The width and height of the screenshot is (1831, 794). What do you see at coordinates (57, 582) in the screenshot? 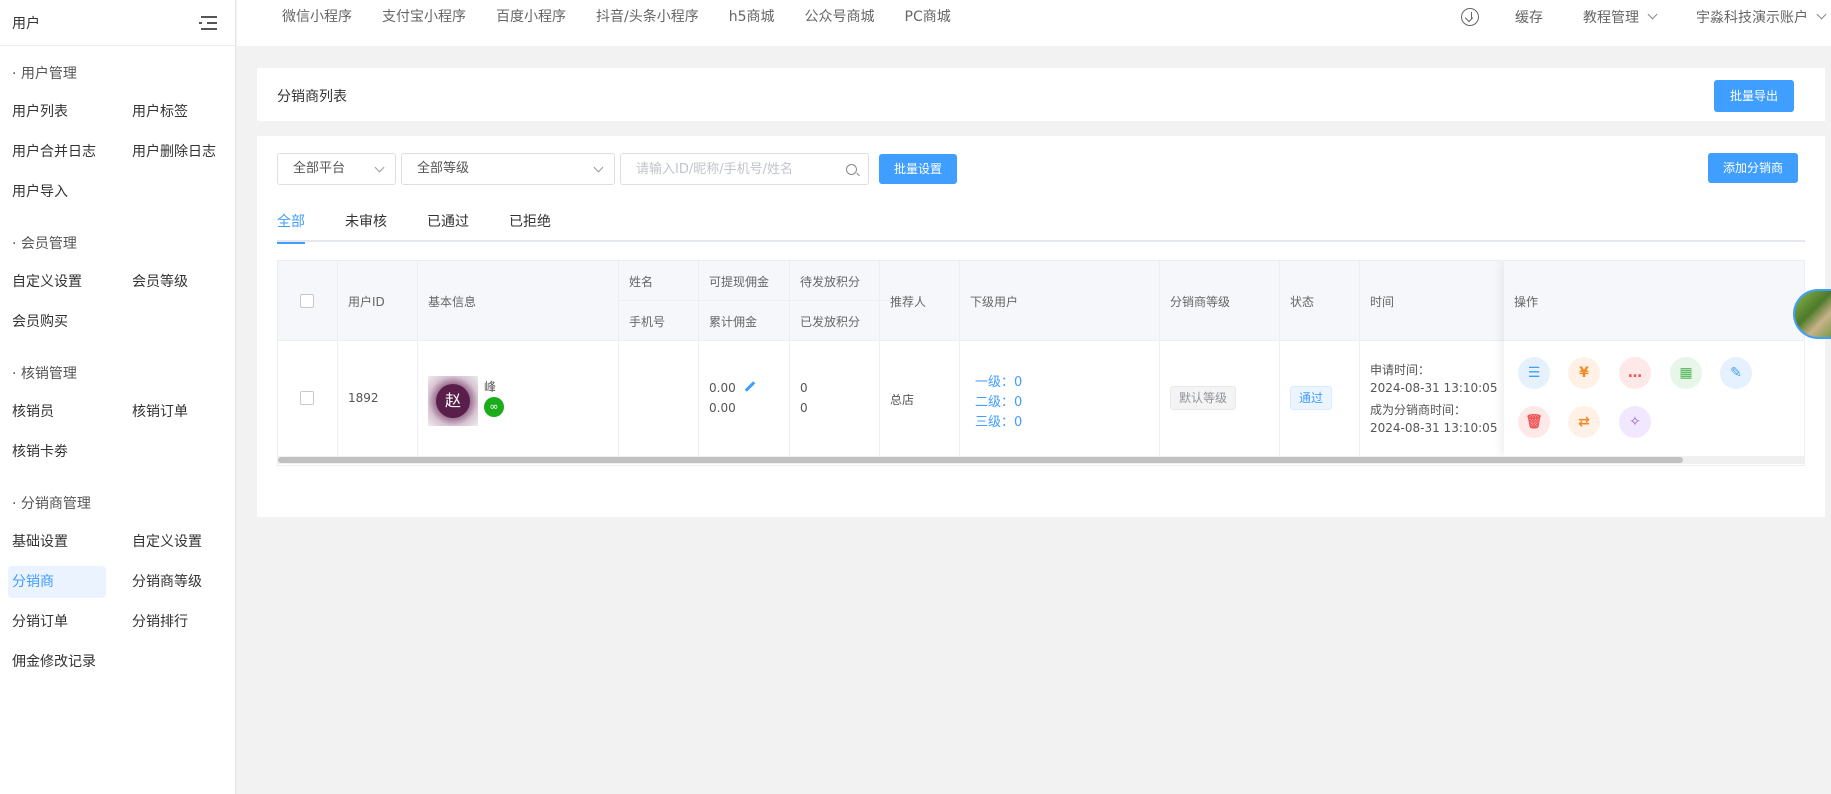
I see `sidebar-item-distributor: 分销商` at bounding box center [57, 582].